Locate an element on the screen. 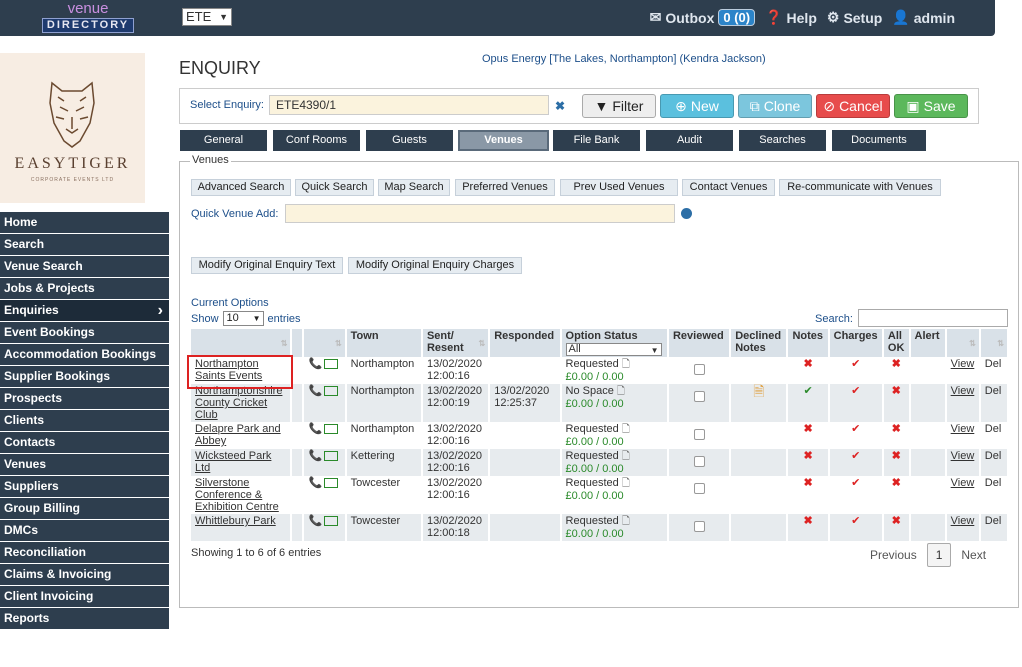 The image size is (1022, 667). tab-documents: Documents is located at coordinates (879, 140).